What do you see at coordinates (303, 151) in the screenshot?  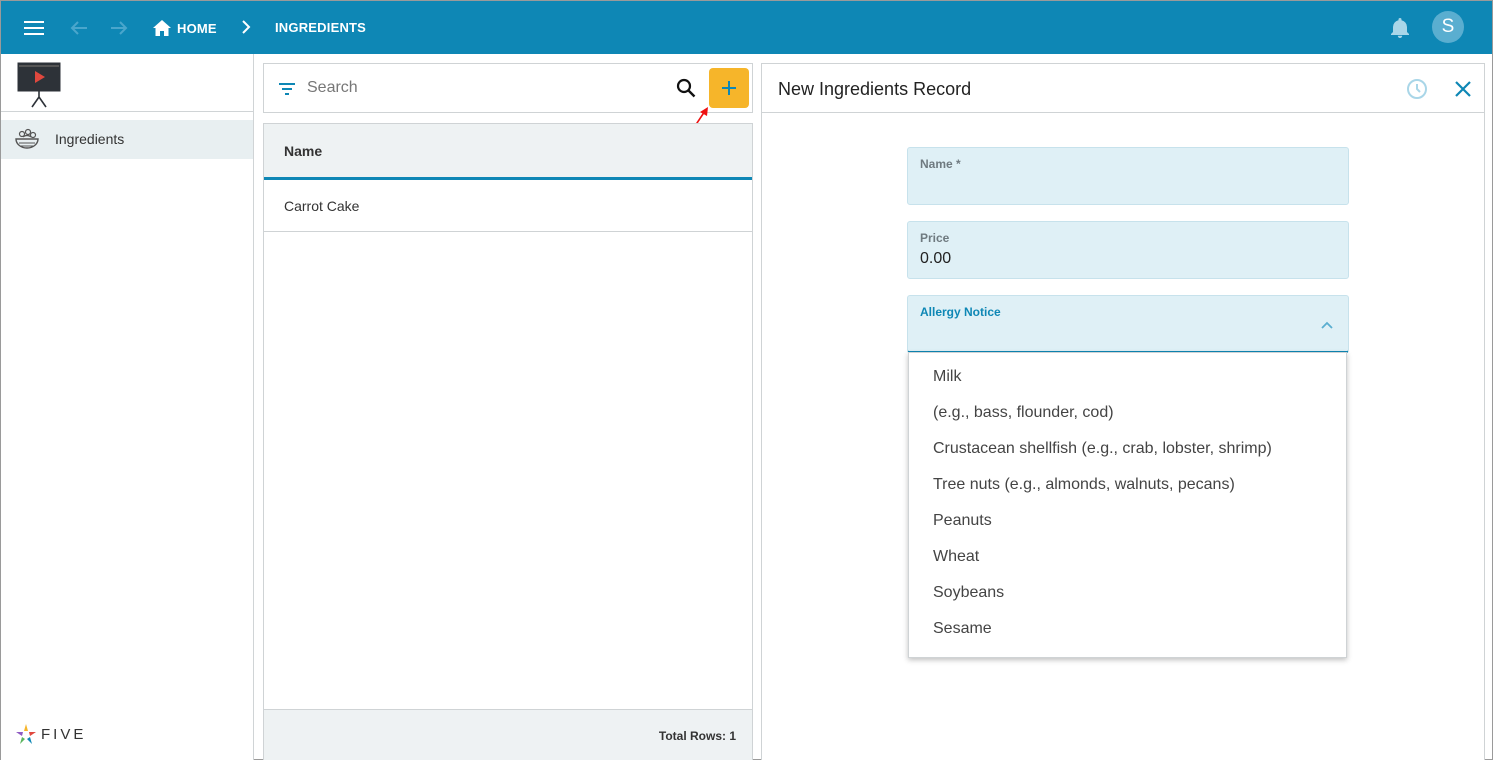 I see `column-header-name: Name` at bounding box center [303, 151].